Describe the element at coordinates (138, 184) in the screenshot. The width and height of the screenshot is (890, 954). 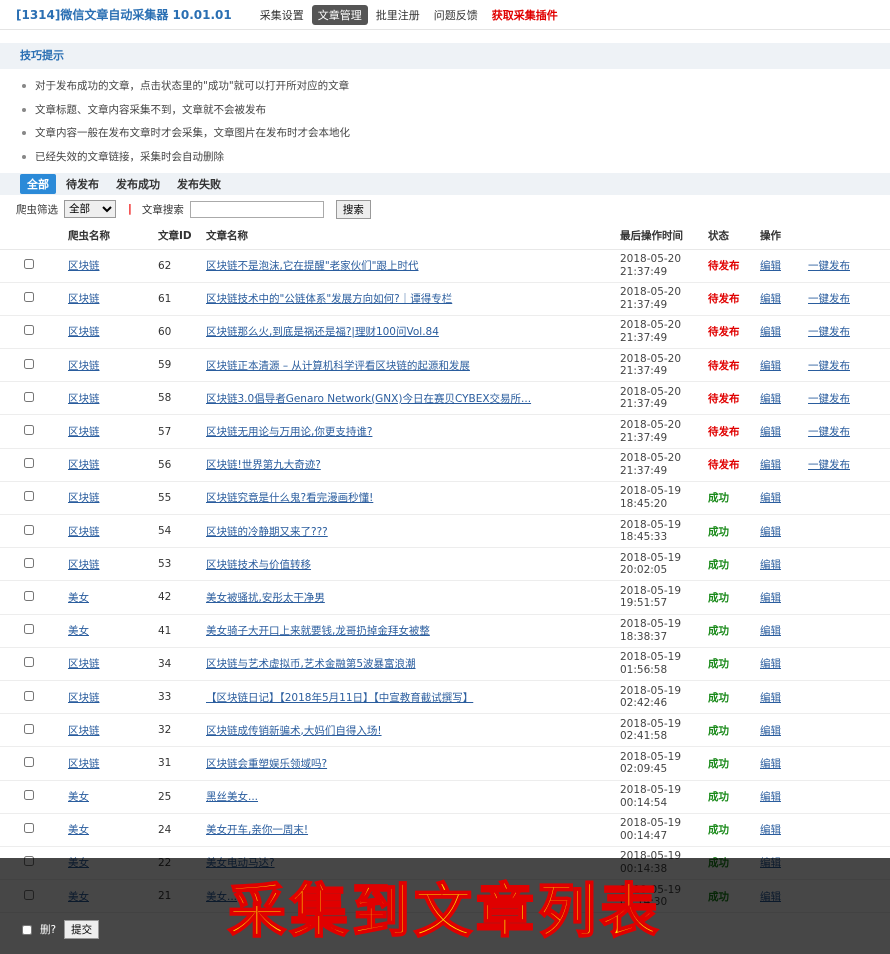
I see `tab-published: 发布成功` at that location.